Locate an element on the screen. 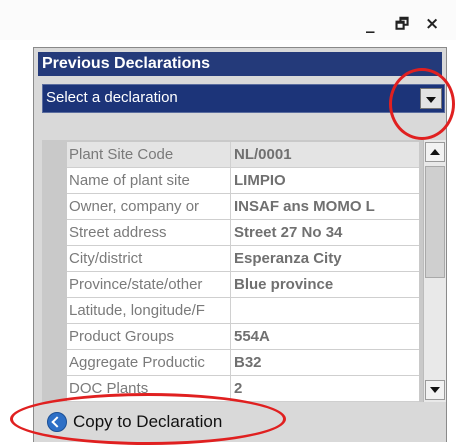 The height and width of the screenshot is (445, 456). property-value: NL/0001 is located at coordinates (325, 154).